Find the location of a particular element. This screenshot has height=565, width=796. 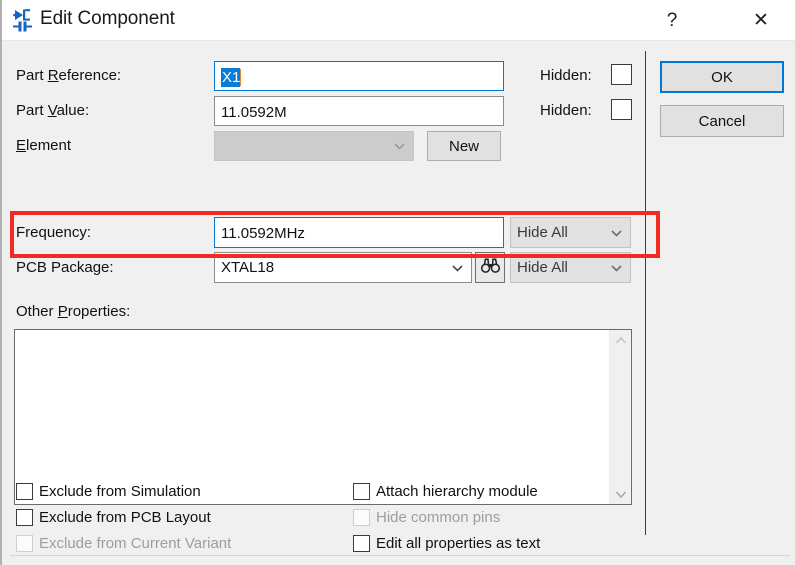

pcb-package-value: XTAL18 is located at coordinates (248, 267).